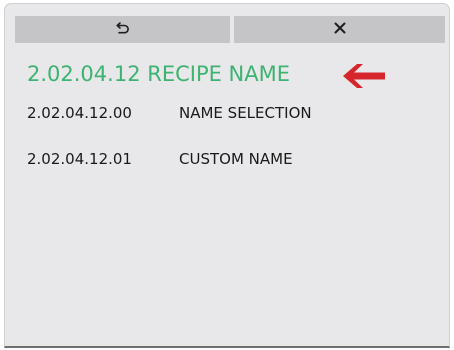 This screenshot has height=350, width=454. I want to click on menu-item-label: NAME SELECTION, so click(245, 113).